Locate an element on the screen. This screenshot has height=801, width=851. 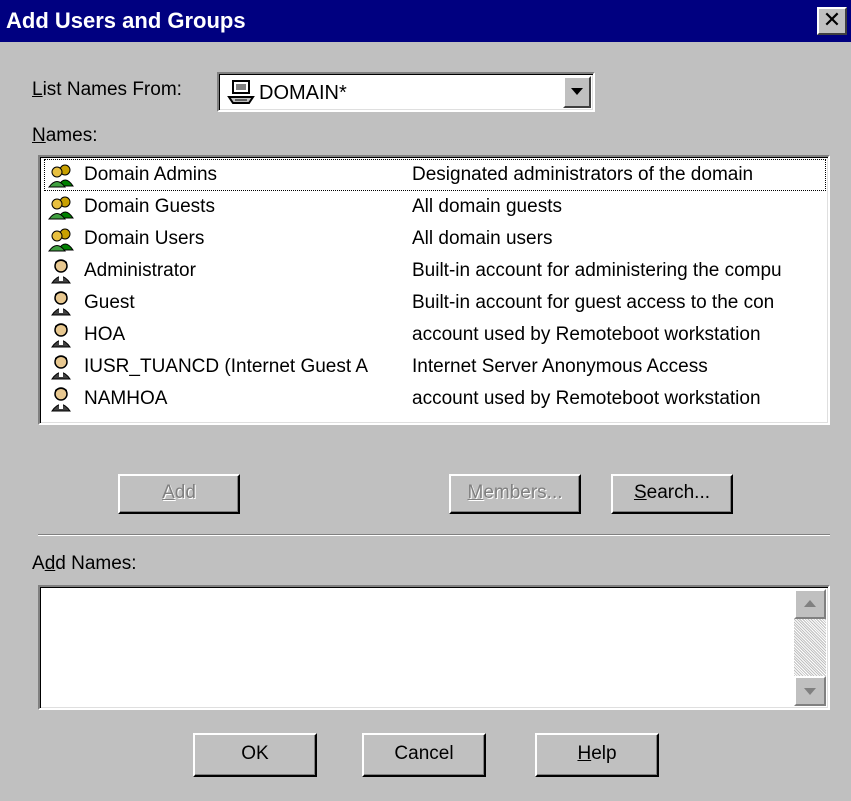
list-names-from-label: List Names From: is located at coordinates (107, 89).